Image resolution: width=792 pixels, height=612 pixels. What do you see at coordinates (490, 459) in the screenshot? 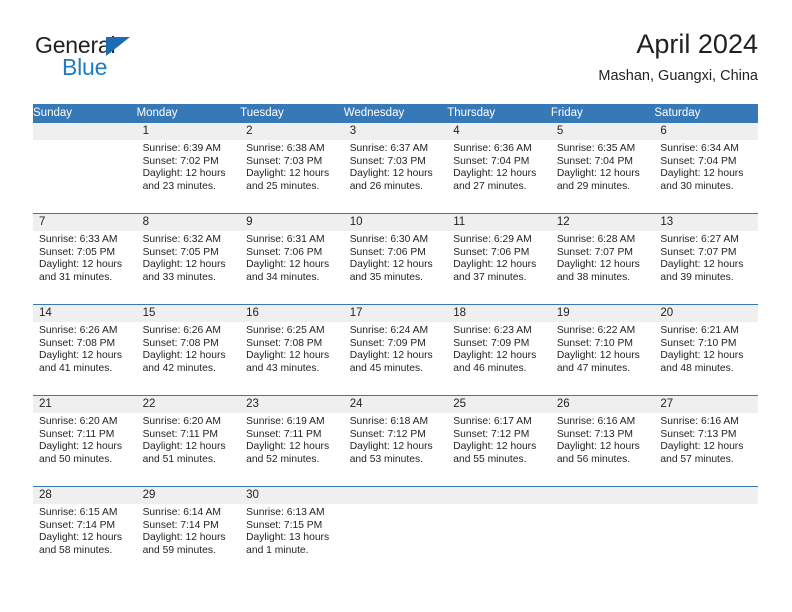
I see `daylight-duration-line2: and 55 minutes.` at bounding box center [490, 459].